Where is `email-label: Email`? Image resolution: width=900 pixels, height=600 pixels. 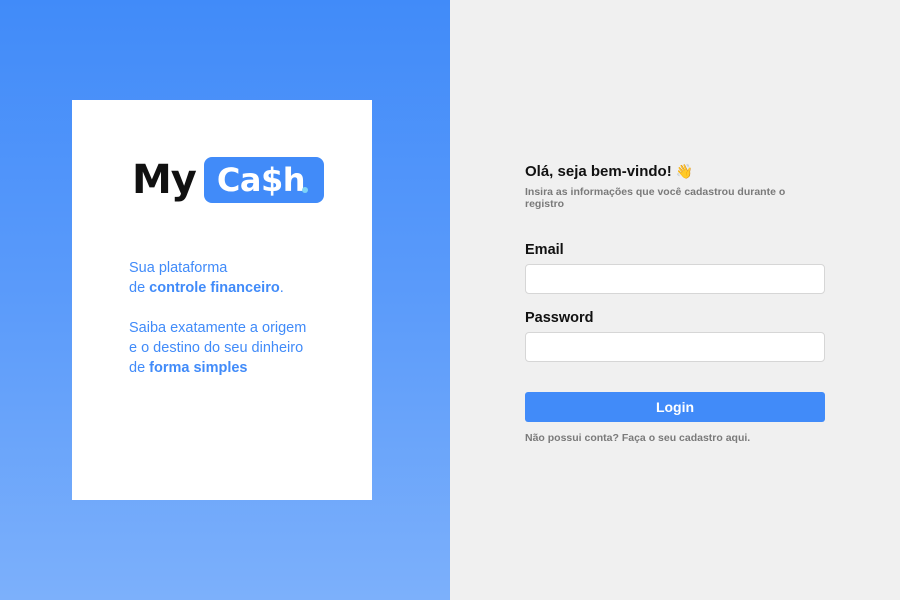
email-label: Email is located at coordinates (544, 250).